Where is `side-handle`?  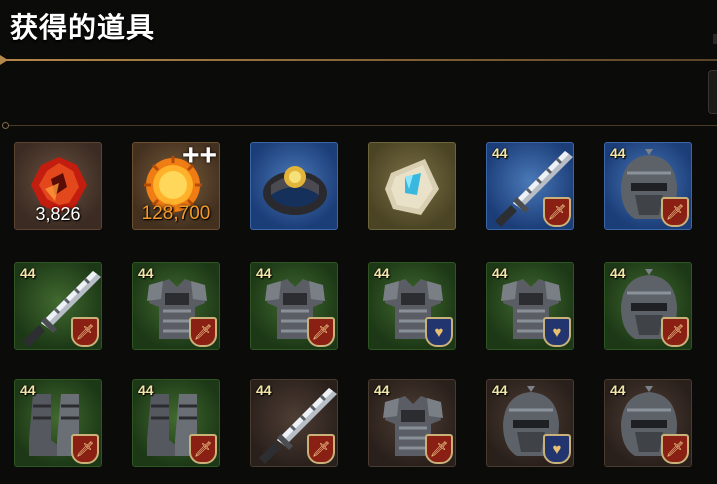
side-handle is located at coordinates (715, 39).